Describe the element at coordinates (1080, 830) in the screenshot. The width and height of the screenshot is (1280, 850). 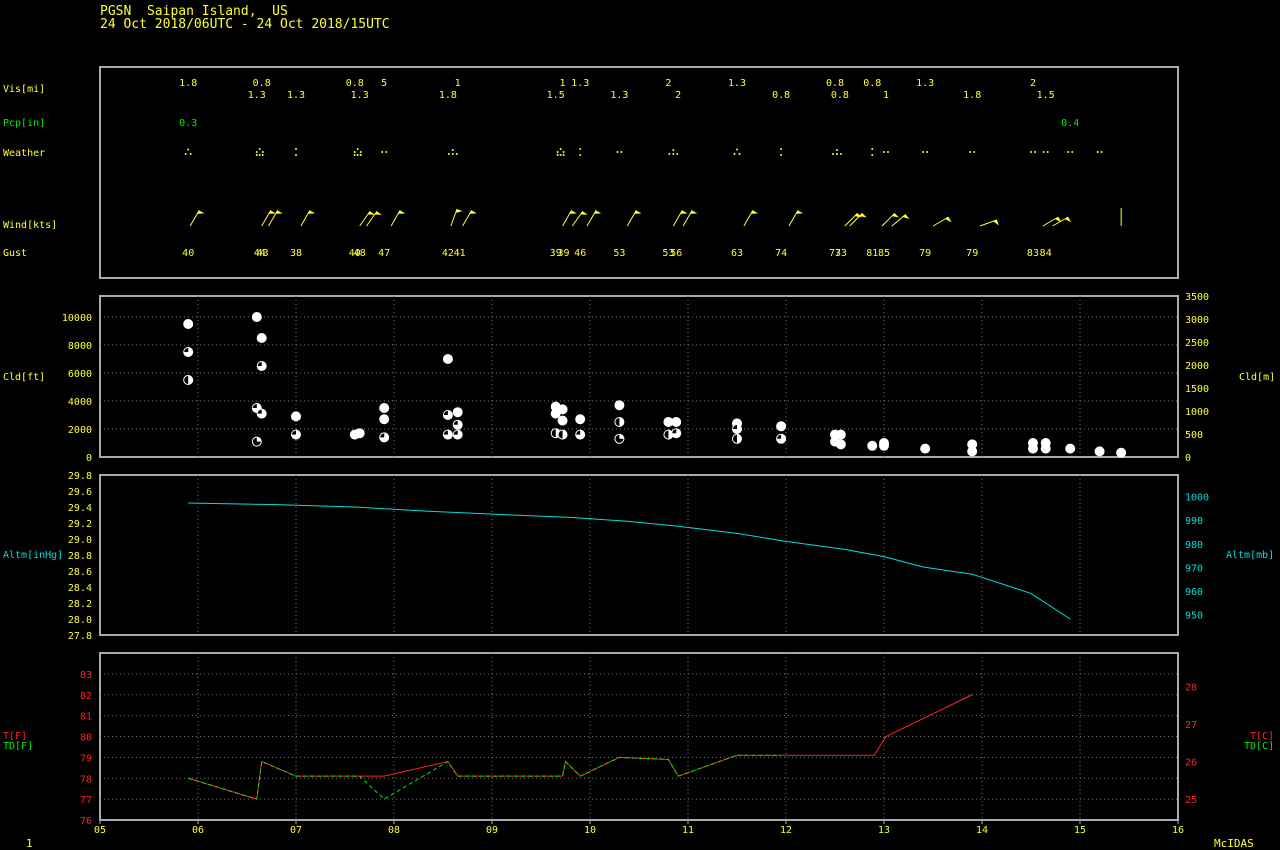
I see `x-tick-label: 15` at that location.